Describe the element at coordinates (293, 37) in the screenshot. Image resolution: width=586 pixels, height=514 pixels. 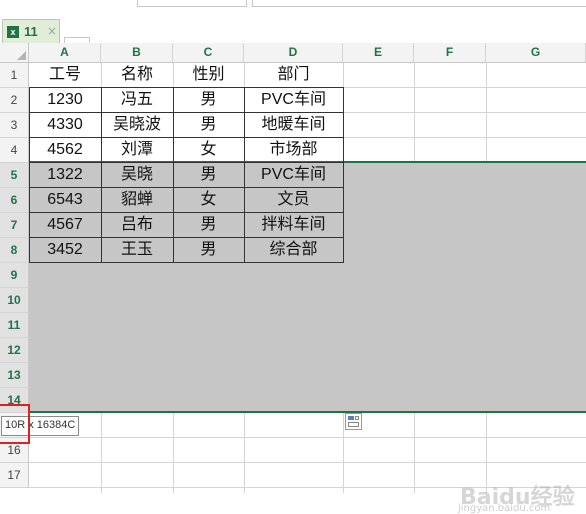
I see `sheet-tab-strip: x 11 ×` at that location.